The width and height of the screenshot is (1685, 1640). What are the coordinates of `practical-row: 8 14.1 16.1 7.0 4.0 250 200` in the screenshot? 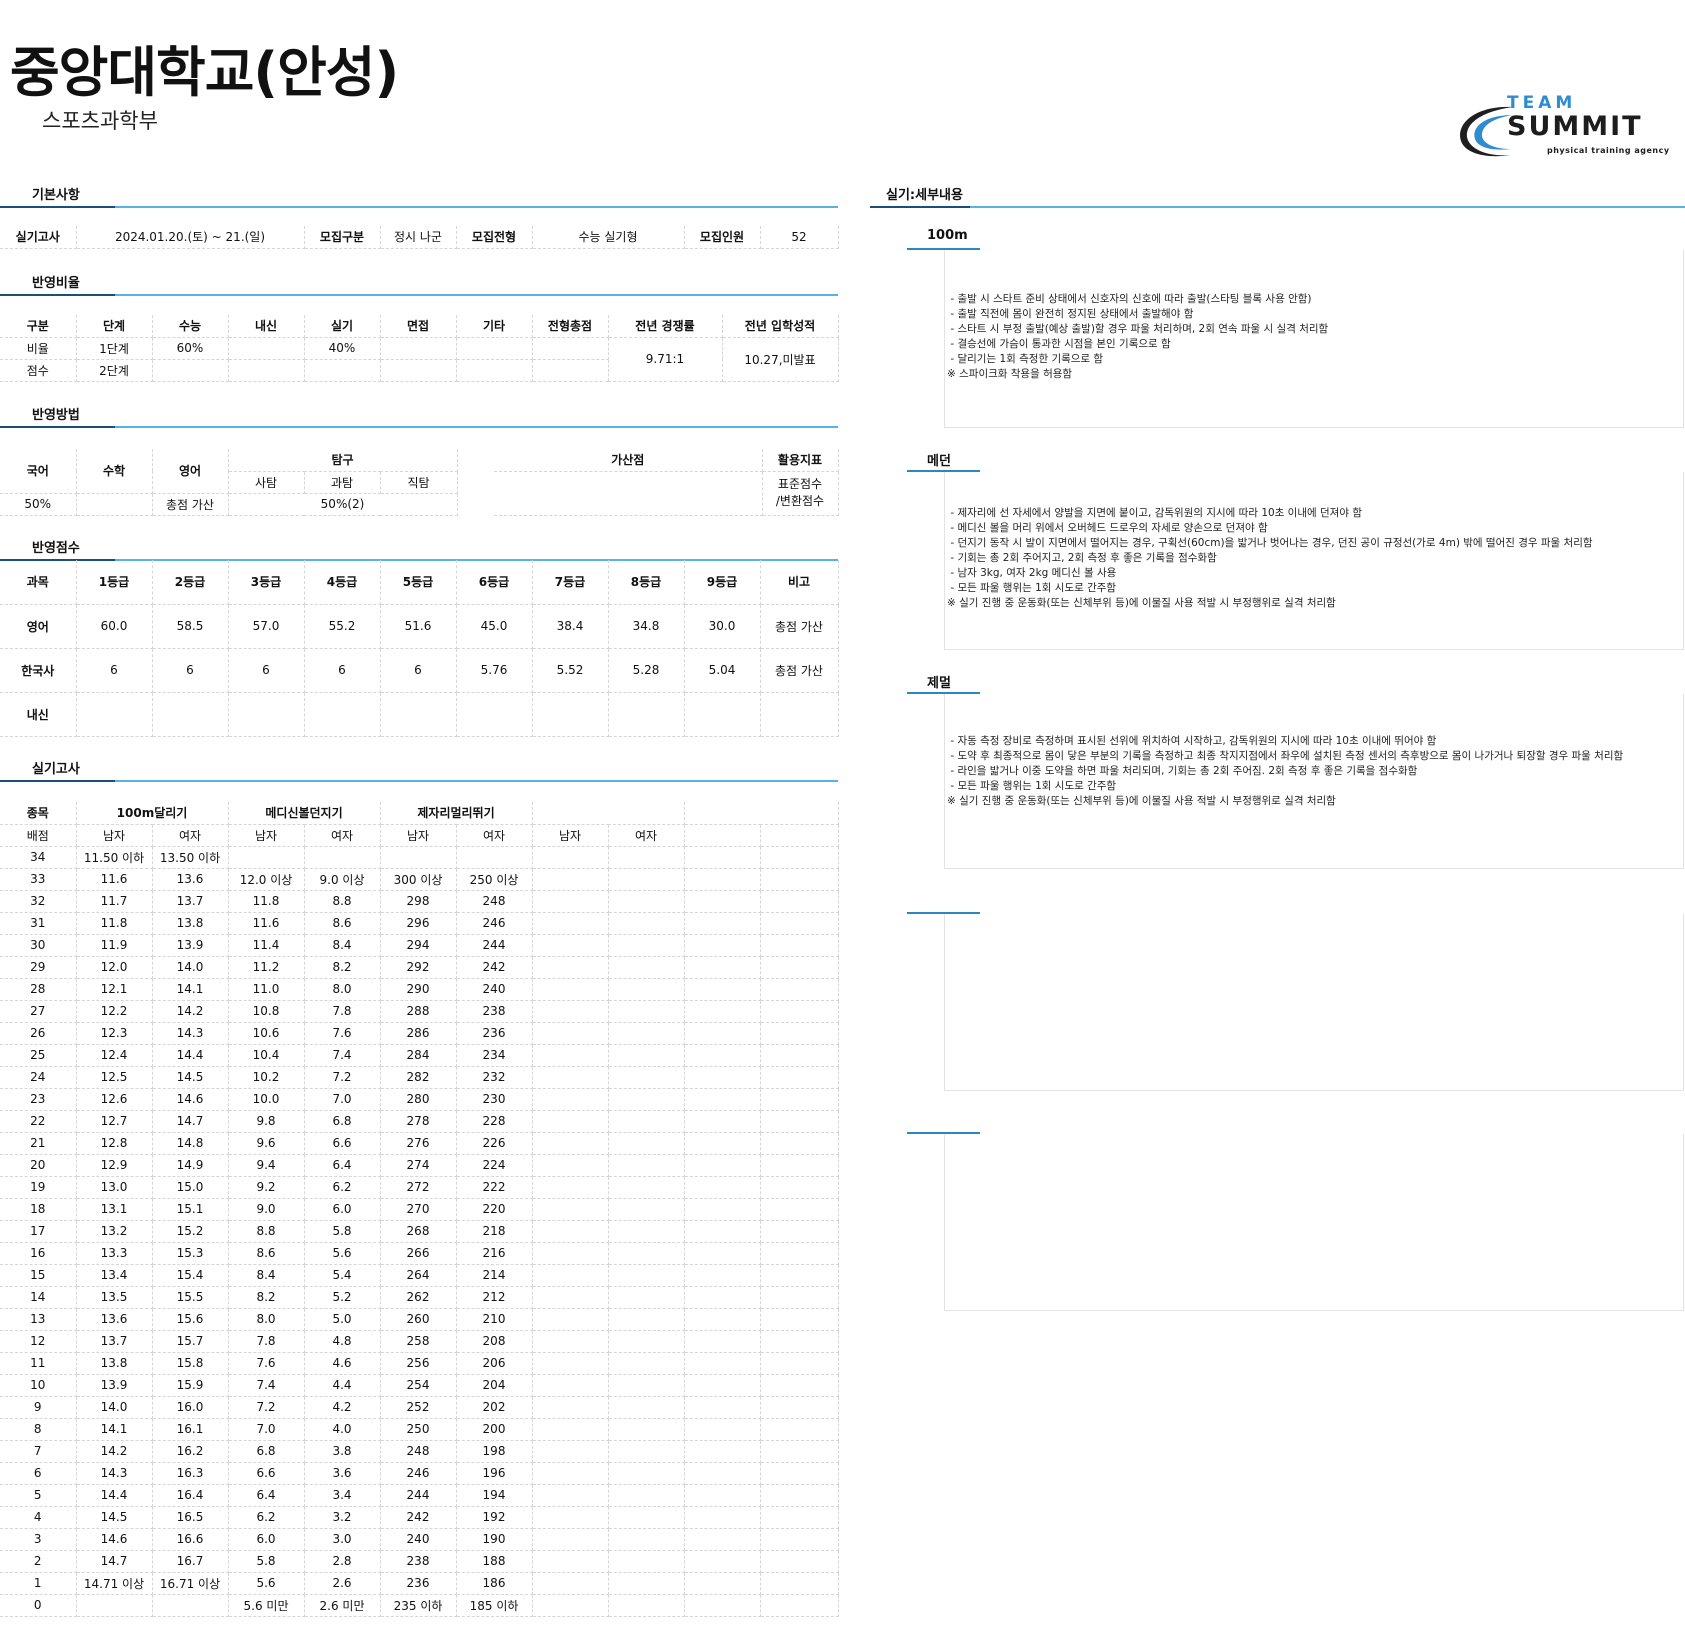 It's located at (419, 1429).